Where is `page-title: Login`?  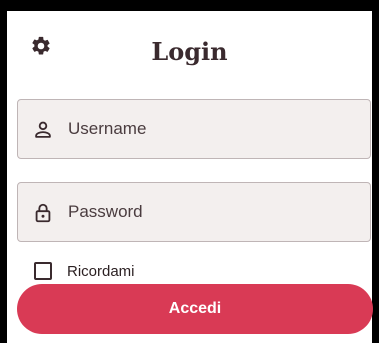
page-title: Login is located at coordinates (189, 51).